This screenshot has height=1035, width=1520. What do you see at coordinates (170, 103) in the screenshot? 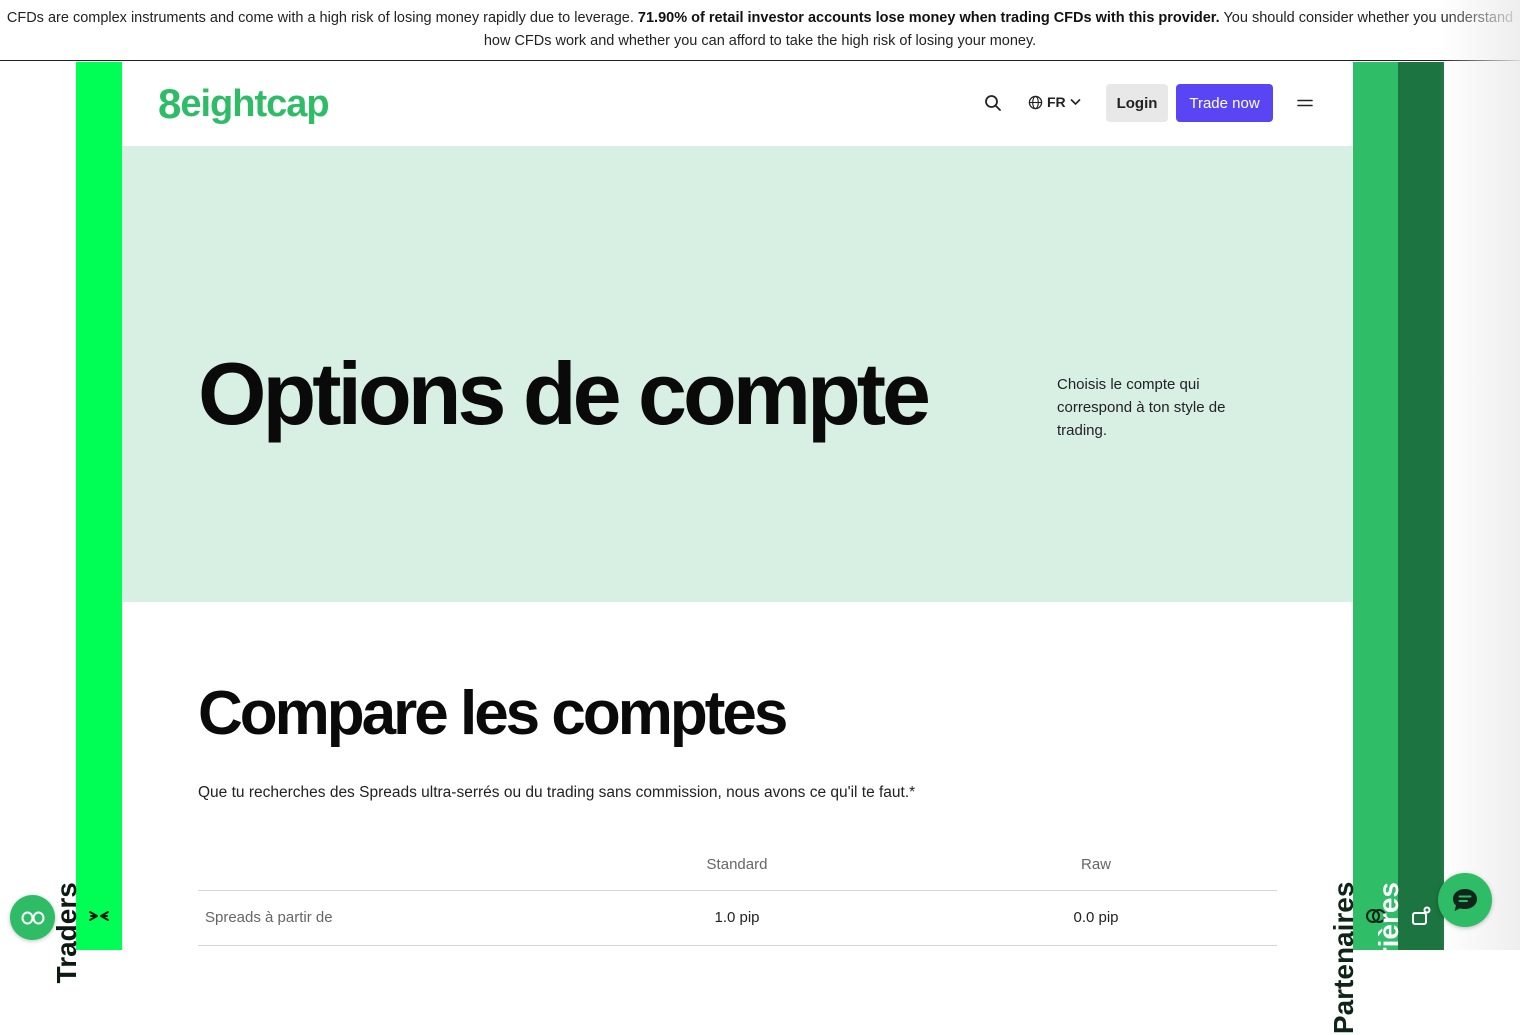
I see `logo-mark: 8` at bounding box center [170, 103].